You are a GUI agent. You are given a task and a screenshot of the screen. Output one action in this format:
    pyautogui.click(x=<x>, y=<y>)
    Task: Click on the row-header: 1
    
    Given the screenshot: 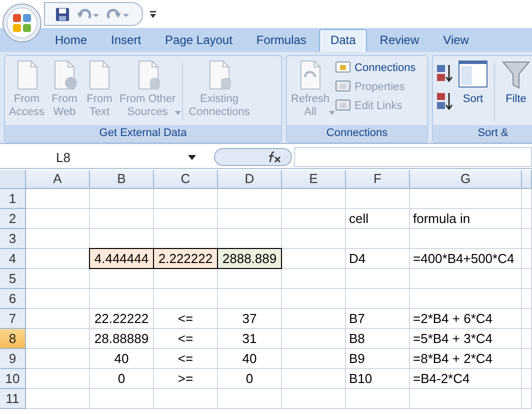 What is the action you would take?
    pyautogui.click(x=13, y=199)
    